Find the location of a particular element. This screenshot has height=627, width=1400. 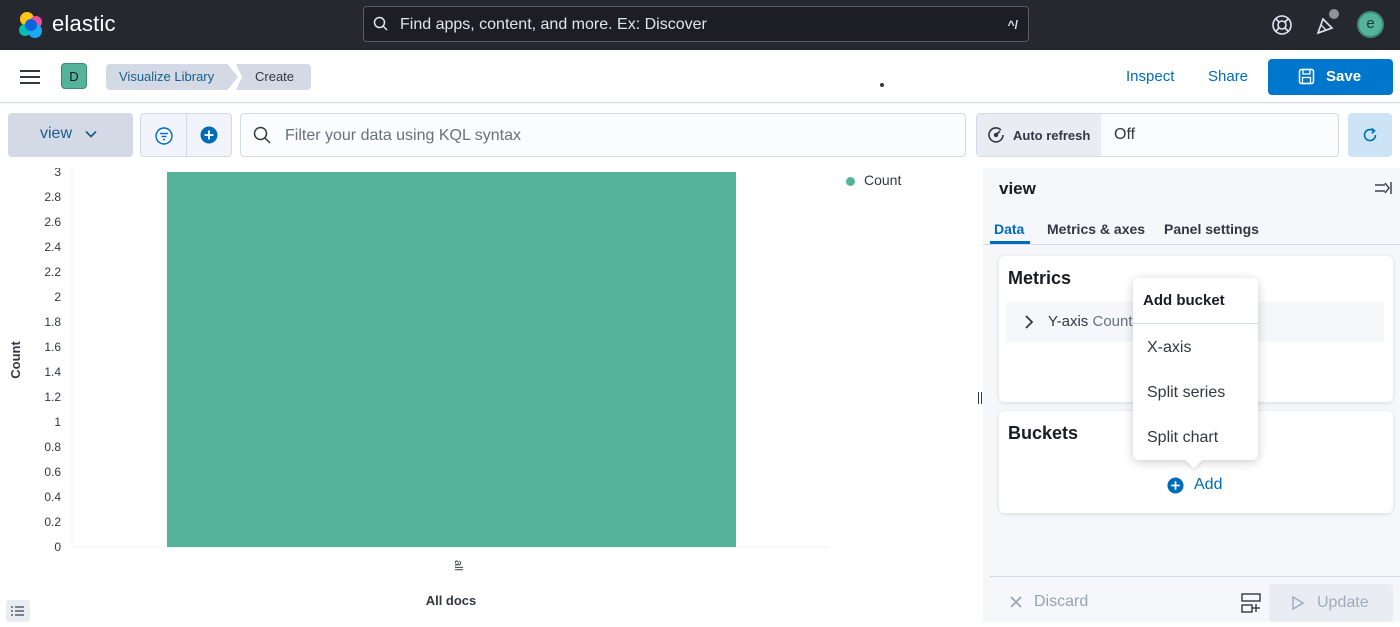

y-tick-label: 0.6 is located at coordinates (52, 472).